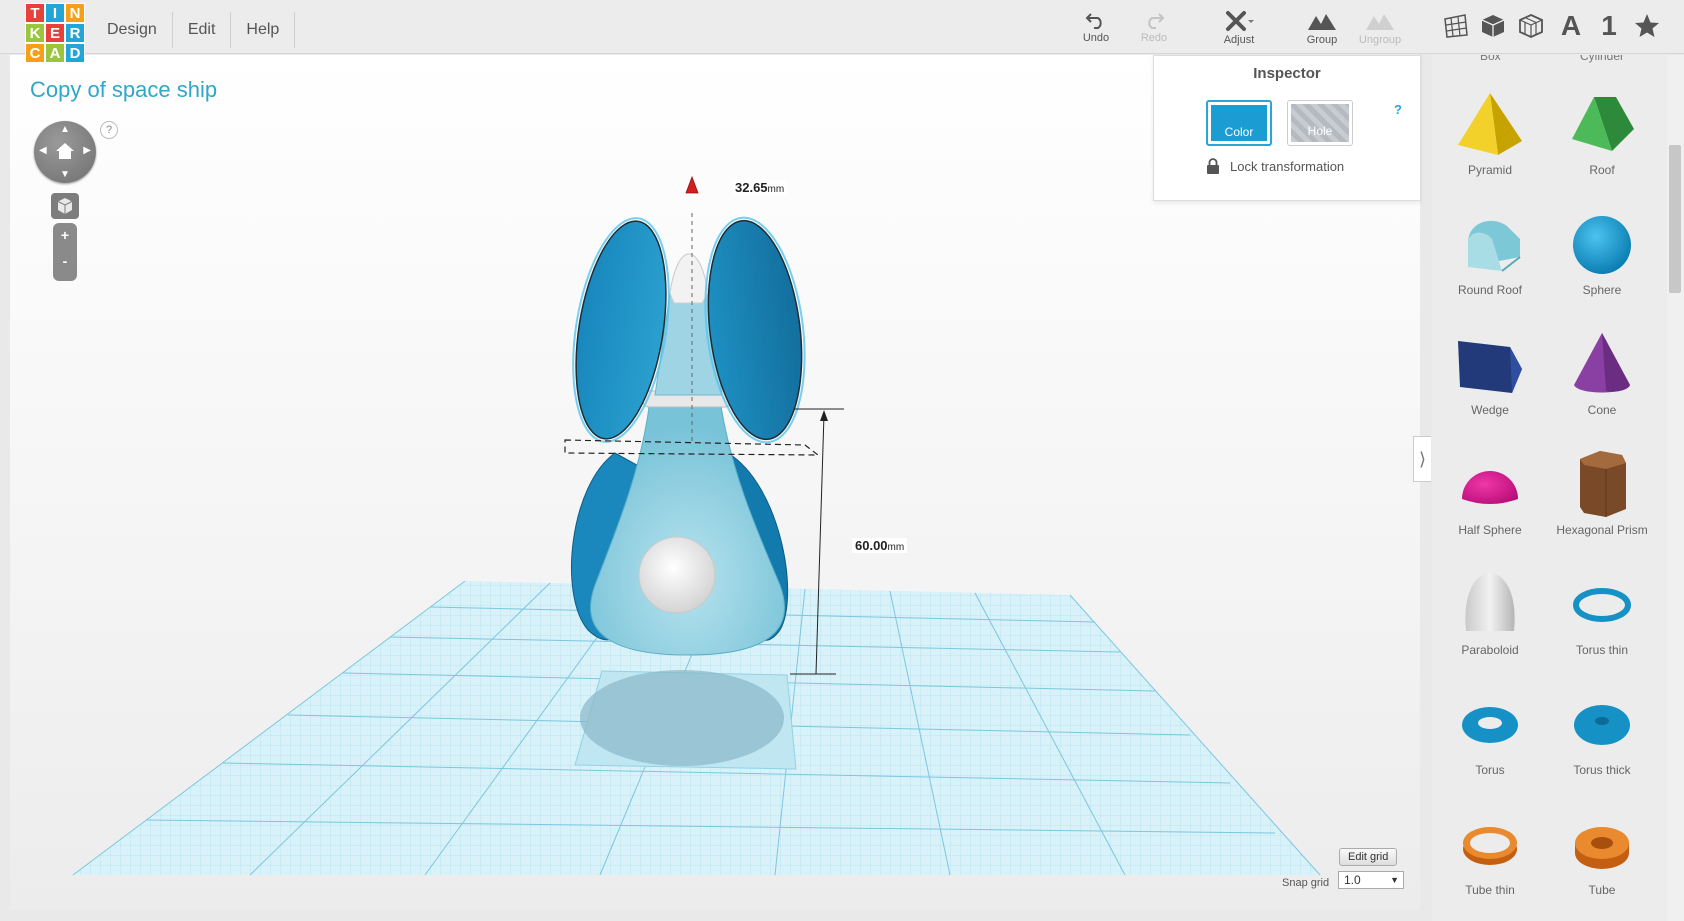 This screenshot has width=1684, height=921. Describe the element at coordinates (35, 53) in the screenshot. I see `logo-letter: C` at that location.